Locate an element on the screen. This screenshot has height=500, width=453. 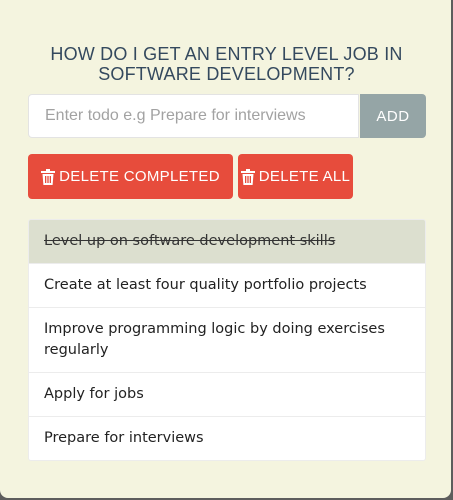
todo-item: Prepare for interviews is located at coordinates (227, 439).